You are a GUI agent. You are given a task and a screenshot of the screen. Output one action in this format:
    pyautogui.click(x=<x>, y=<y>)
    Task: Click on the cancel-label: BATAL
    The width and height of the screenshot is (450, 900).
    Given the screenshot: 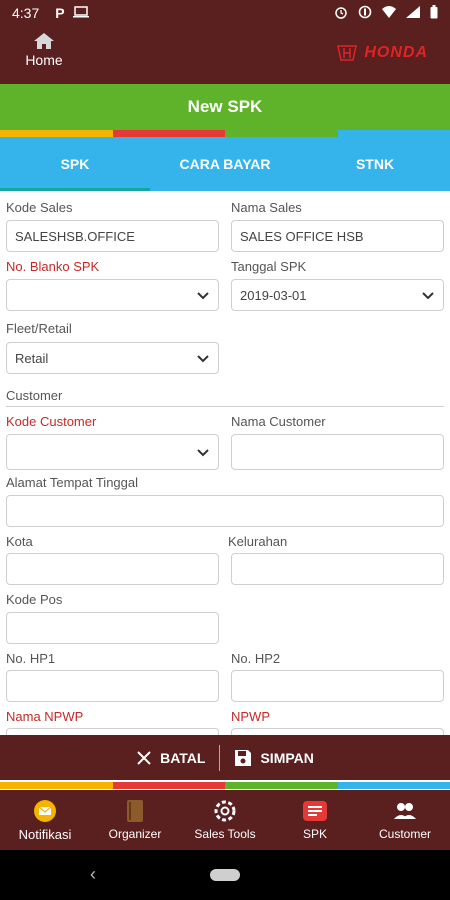 What is the action you would take?
    pyautogui.click(x=183, y=757)
    